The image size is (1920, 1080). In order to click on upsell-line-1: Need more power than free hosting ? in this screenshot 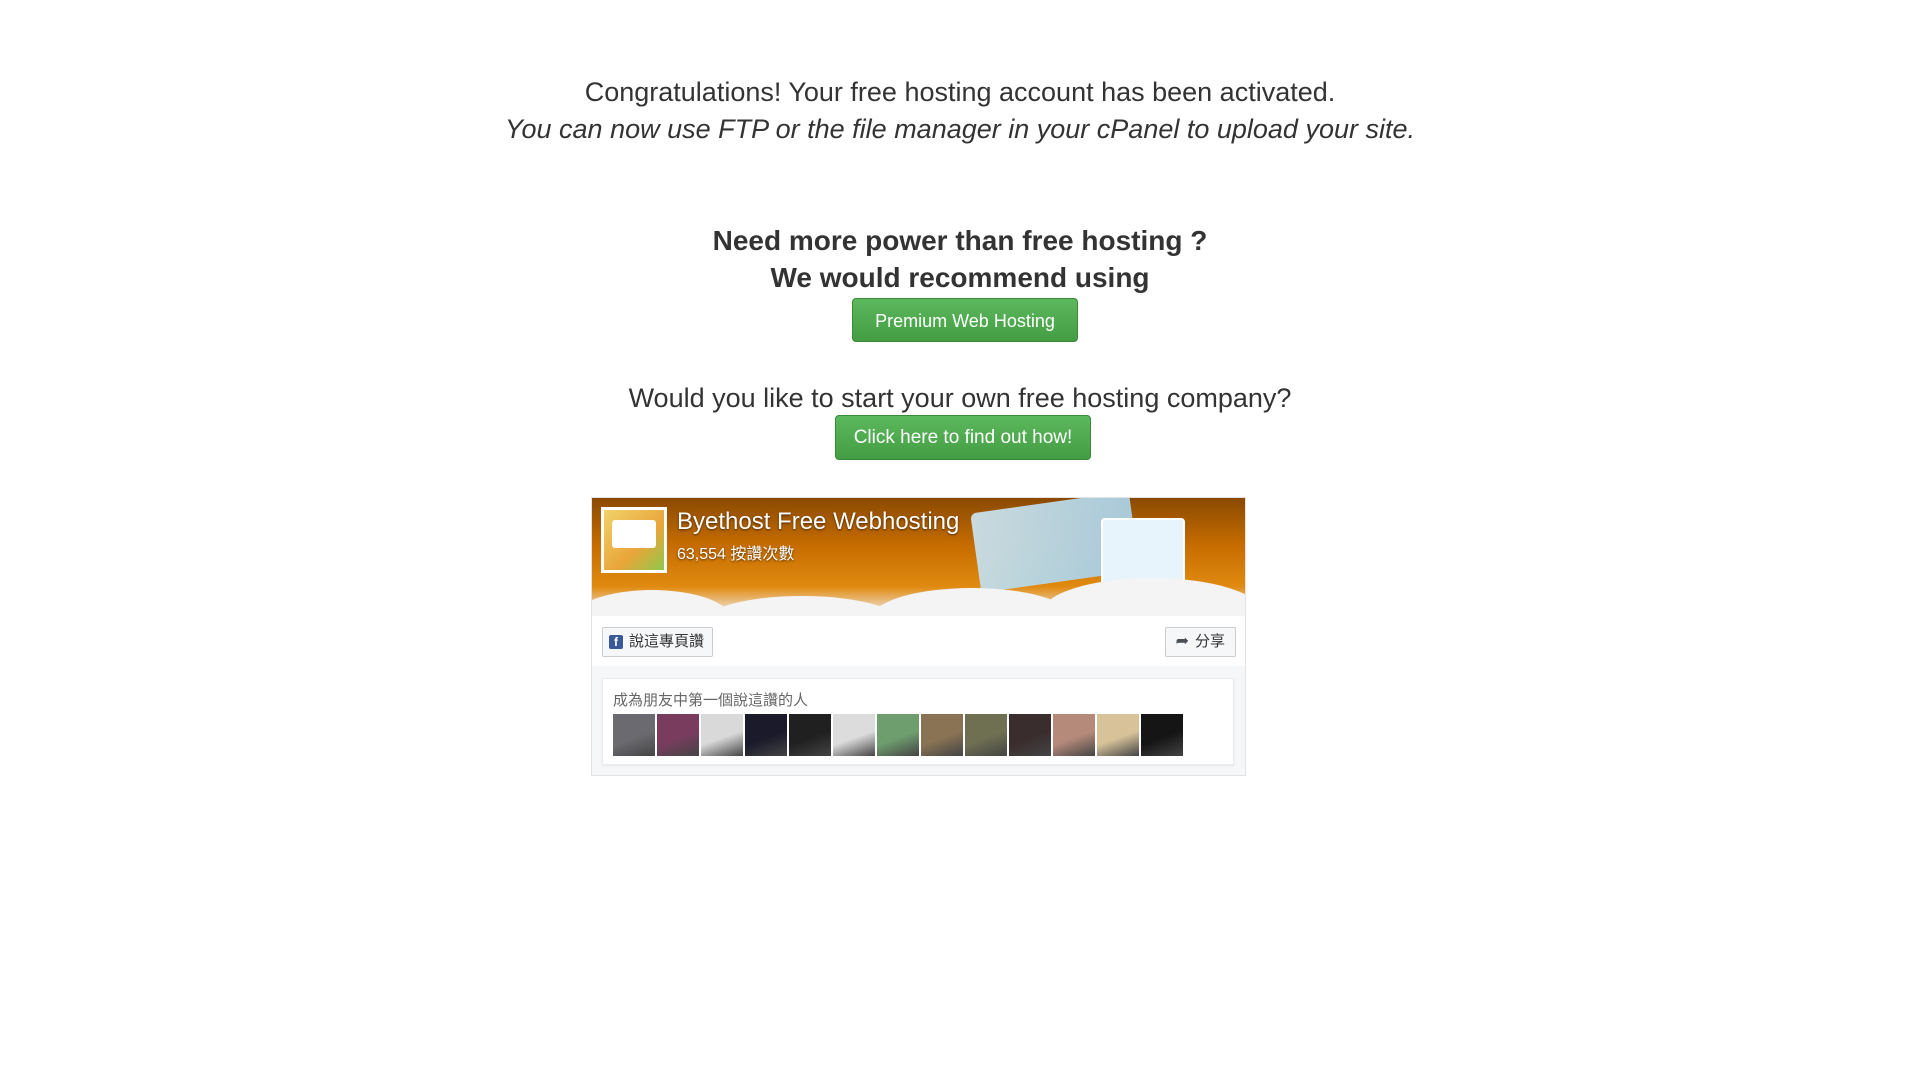, I will do `click(960, 240)`.